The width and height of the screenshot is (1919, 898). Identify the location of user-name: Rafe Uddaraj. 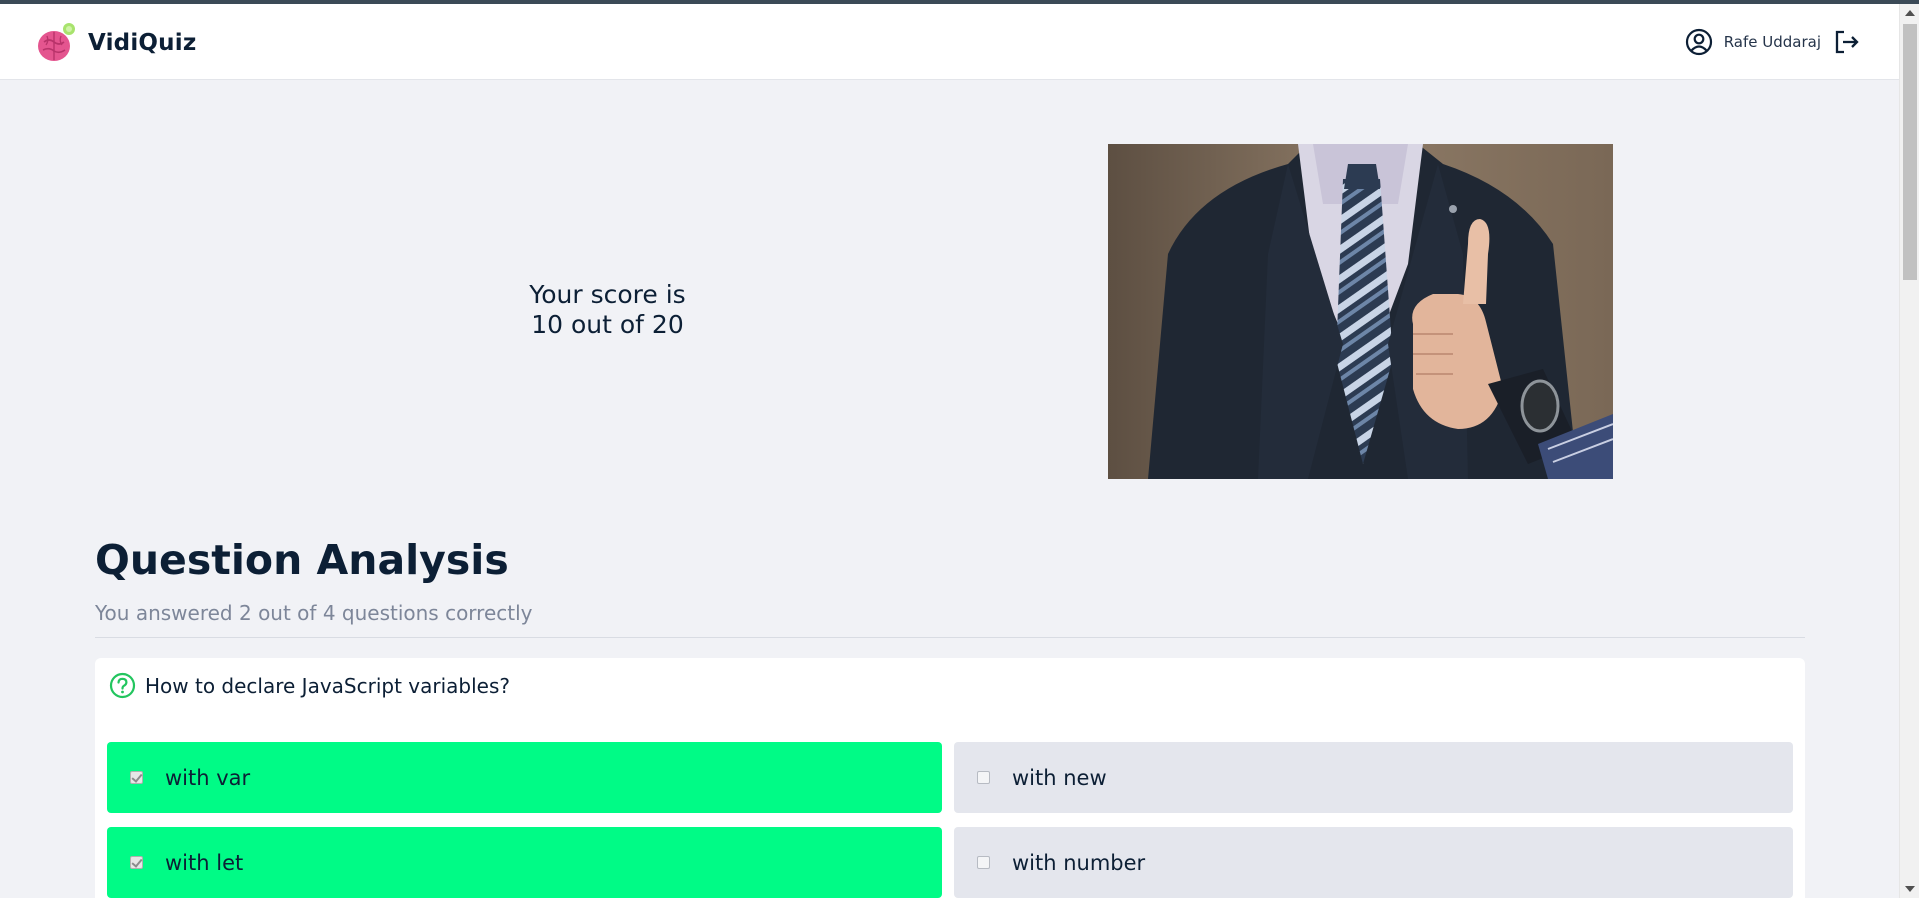
(1772, 42).